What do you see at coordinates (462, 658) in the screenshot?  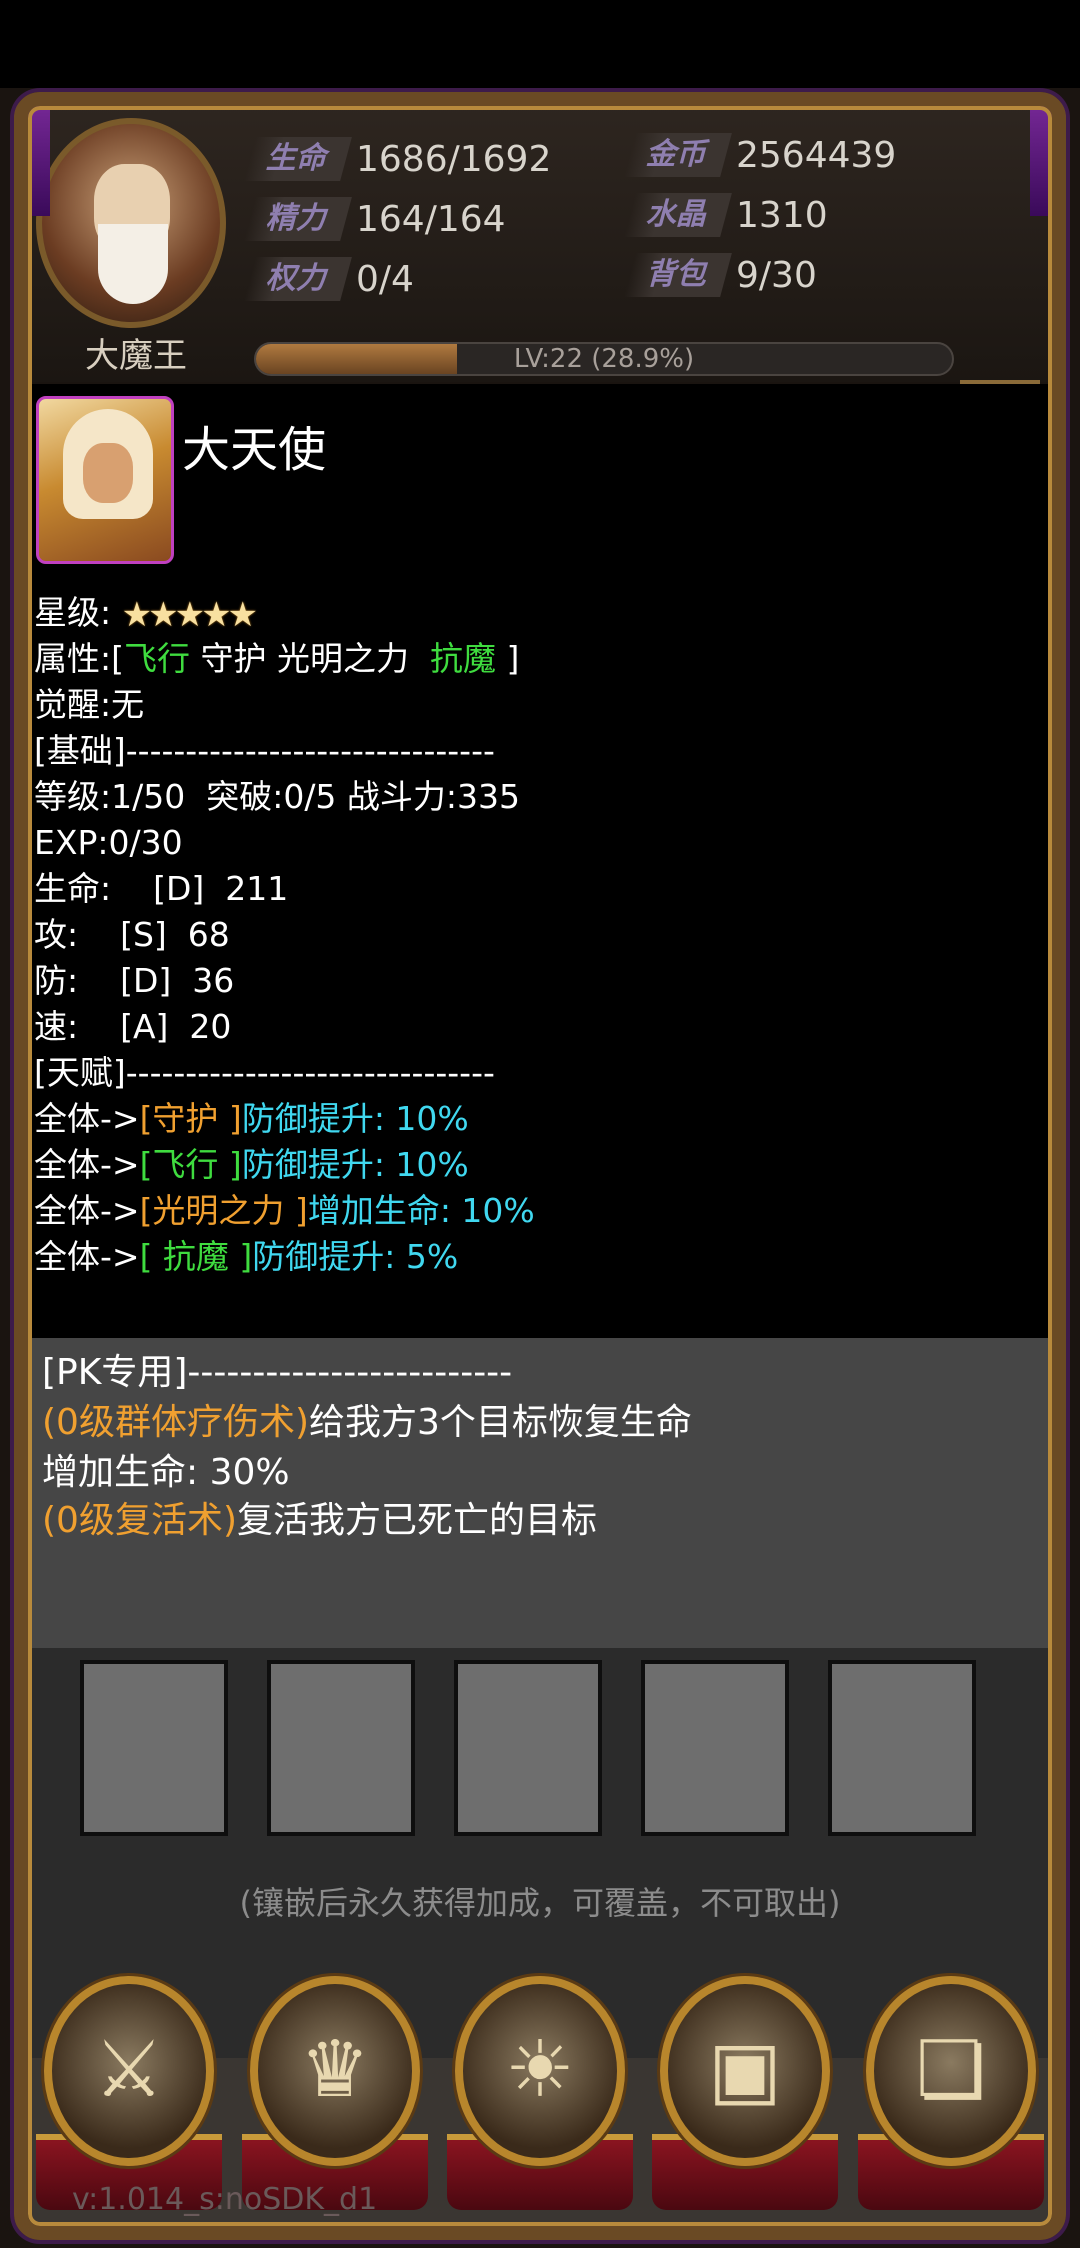 I see `attr-anti: 抗魔` at bounding box center [462, 658].